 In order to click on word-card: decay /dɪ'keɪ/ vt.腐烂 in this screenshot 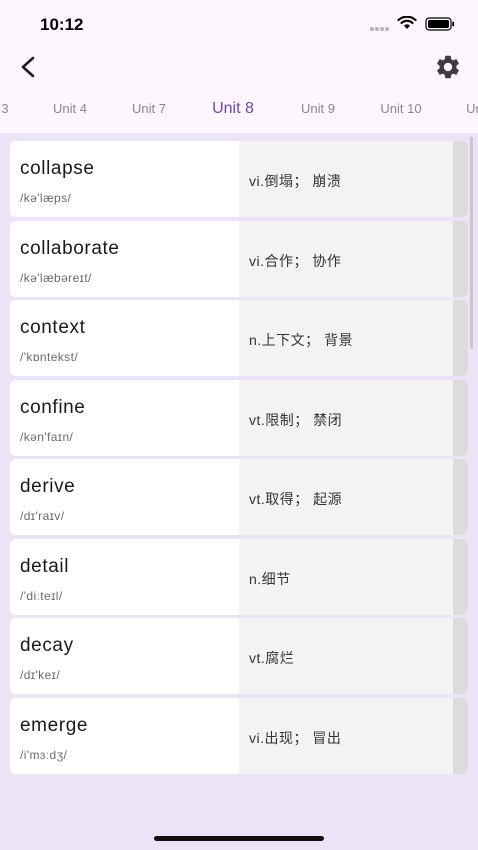, I will do `click(239, 656)`.